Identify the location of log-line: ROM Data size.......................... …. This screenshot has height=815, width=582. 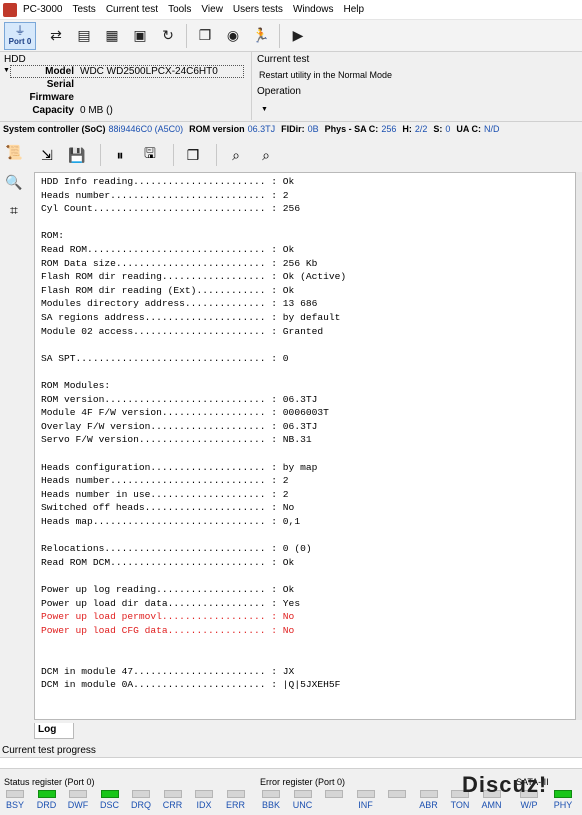
(179, 263).